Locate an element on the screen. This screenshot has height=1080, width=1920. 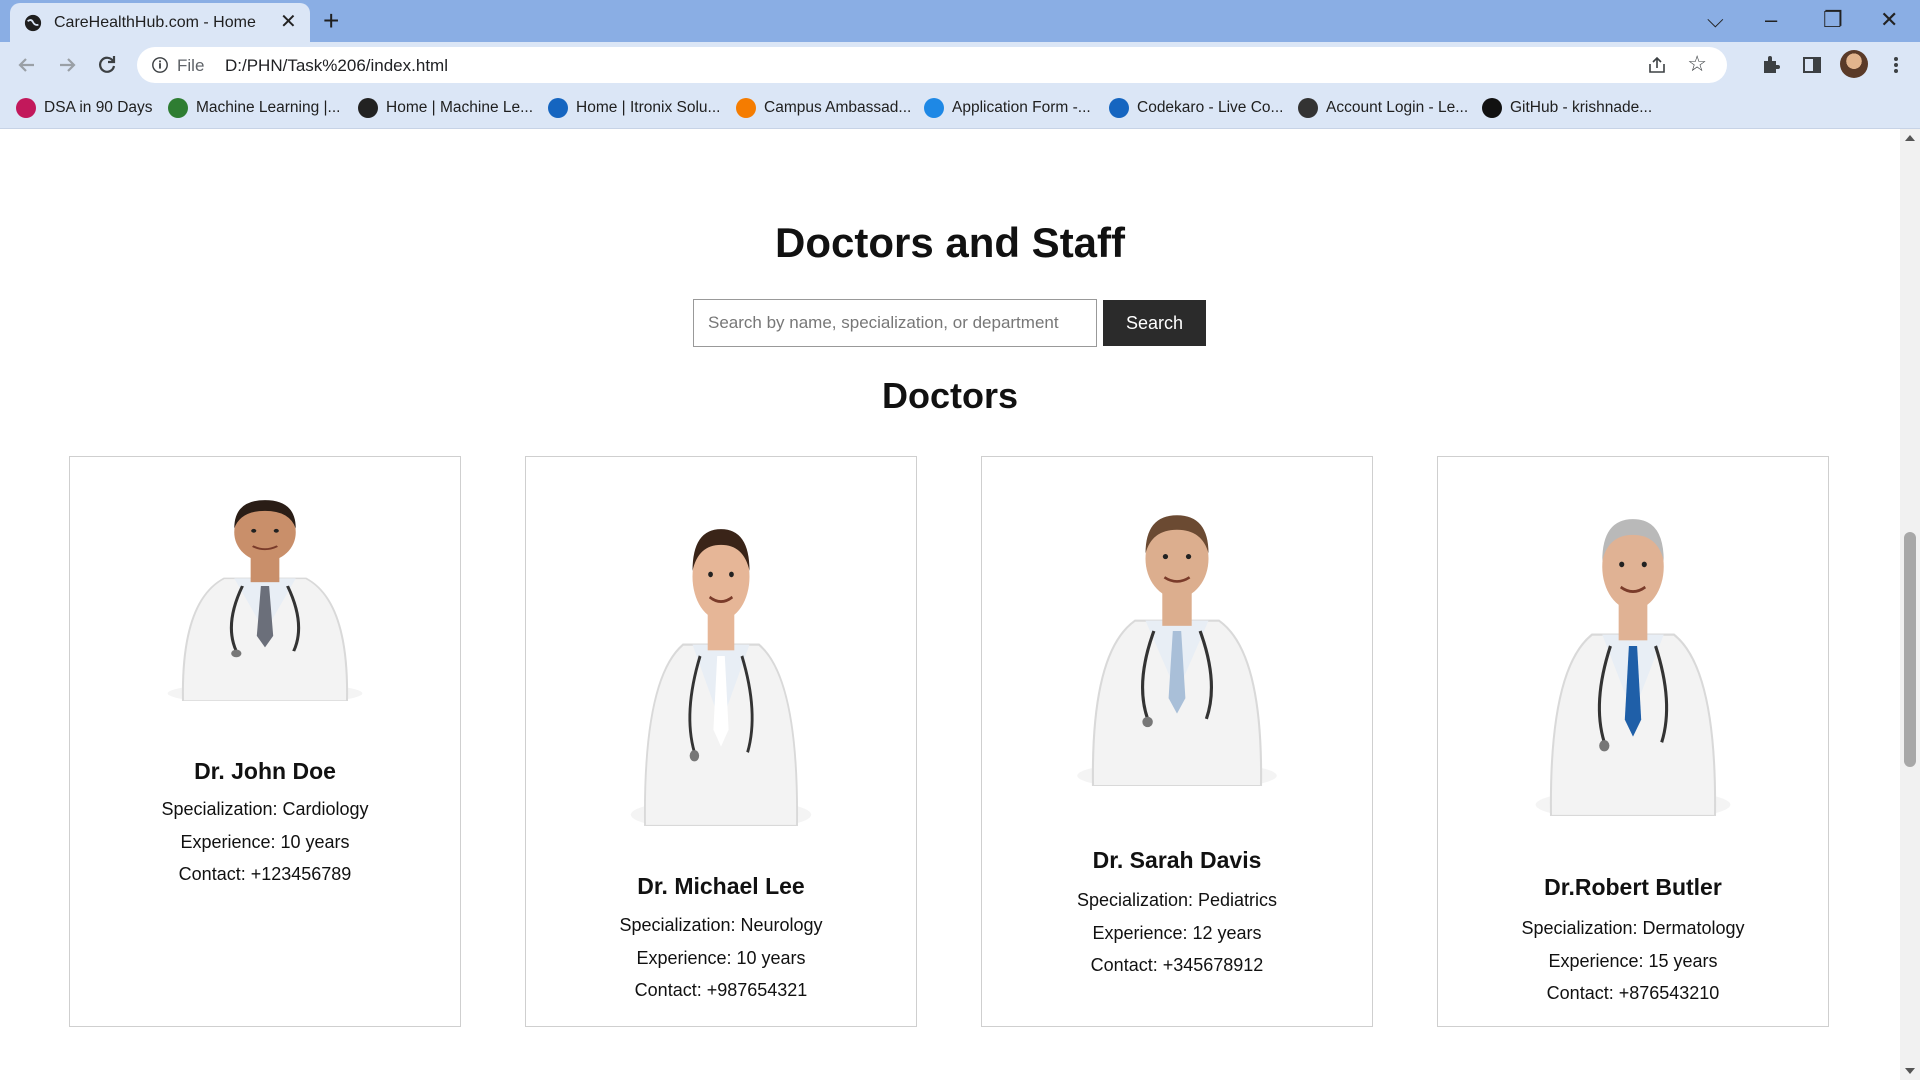
github-icon is located at coordinates (1492, 108).